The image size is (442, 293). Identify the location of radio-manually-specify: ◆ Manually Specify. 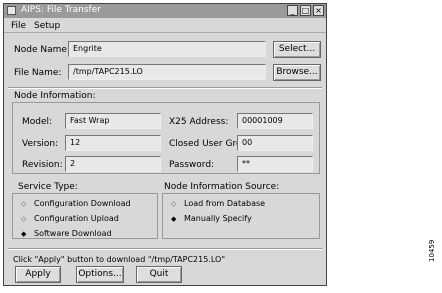
(211, 218).